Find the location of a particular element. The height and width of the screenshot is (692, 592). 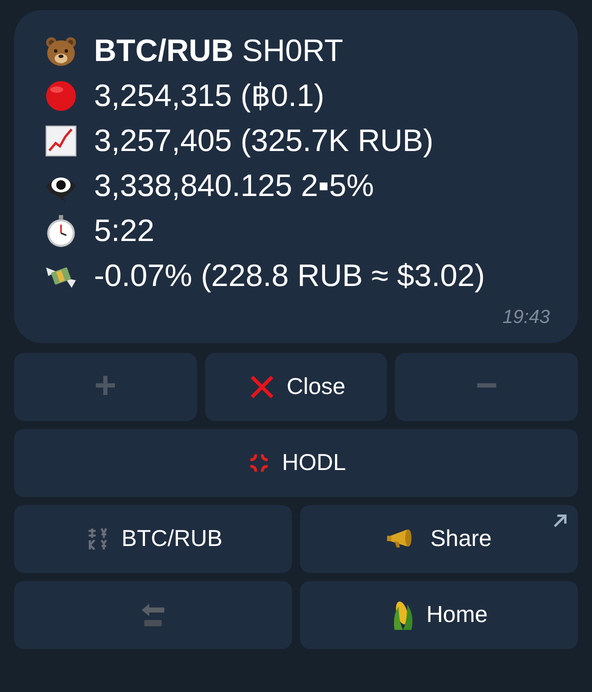

message-line: 3,257,405 (325.7K RUB) is located at coordinates (264, 140).